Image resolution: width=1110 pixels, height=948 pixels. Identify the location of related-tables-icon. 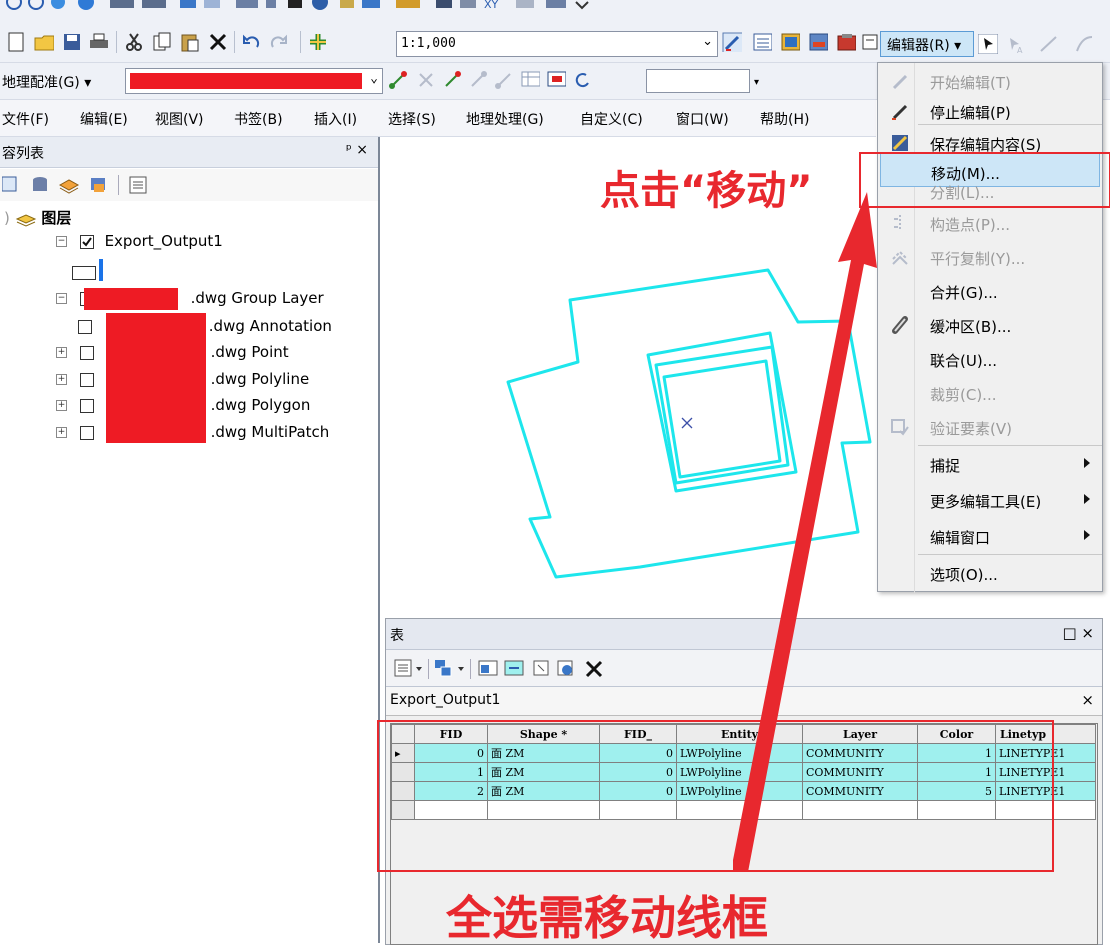
(450, 669).